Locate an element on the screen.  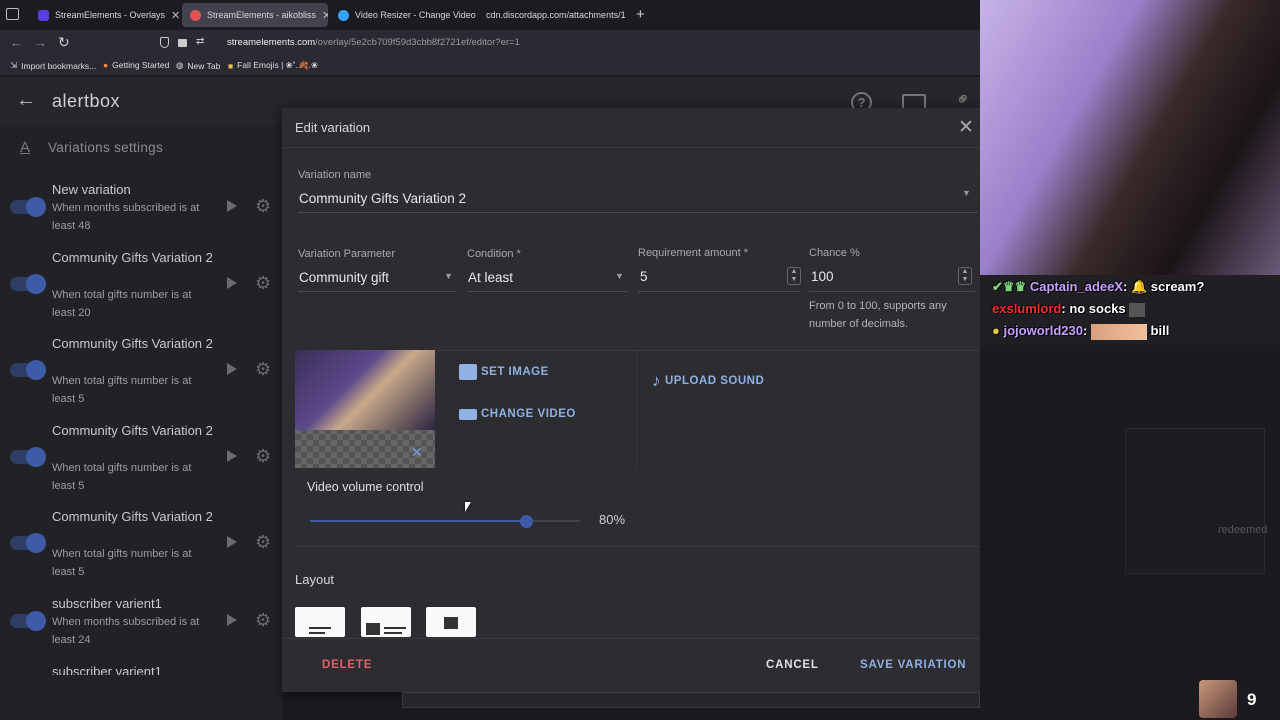
remove-video-icon: ✕ is located at coordinates (417, 452).